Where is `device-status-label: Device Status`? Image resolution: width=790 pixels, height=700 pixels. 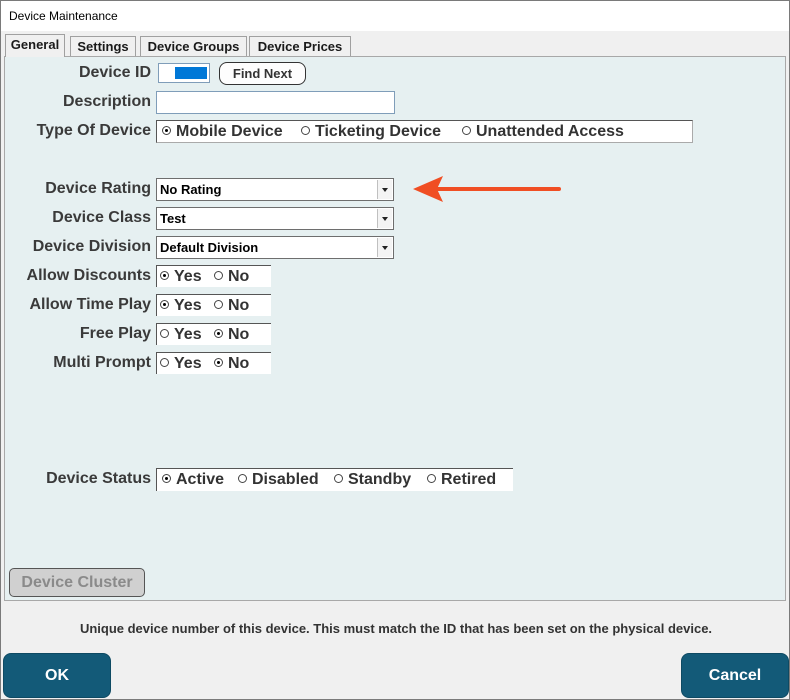
device-status-label: Device Status is located at coordinates (98, 478).